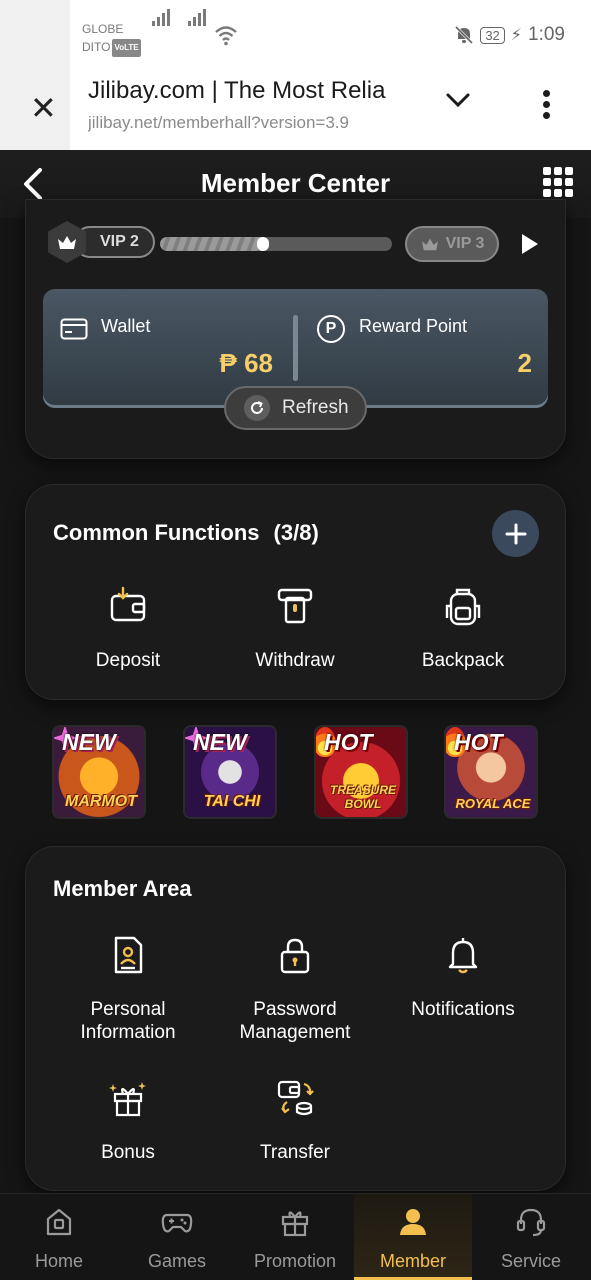 This screenshot has height=1280, width=591. What do you see at coordinates (177, 1223) in the screenshot?
I see `gamepad-icon` at bounding box center [177, 1223].